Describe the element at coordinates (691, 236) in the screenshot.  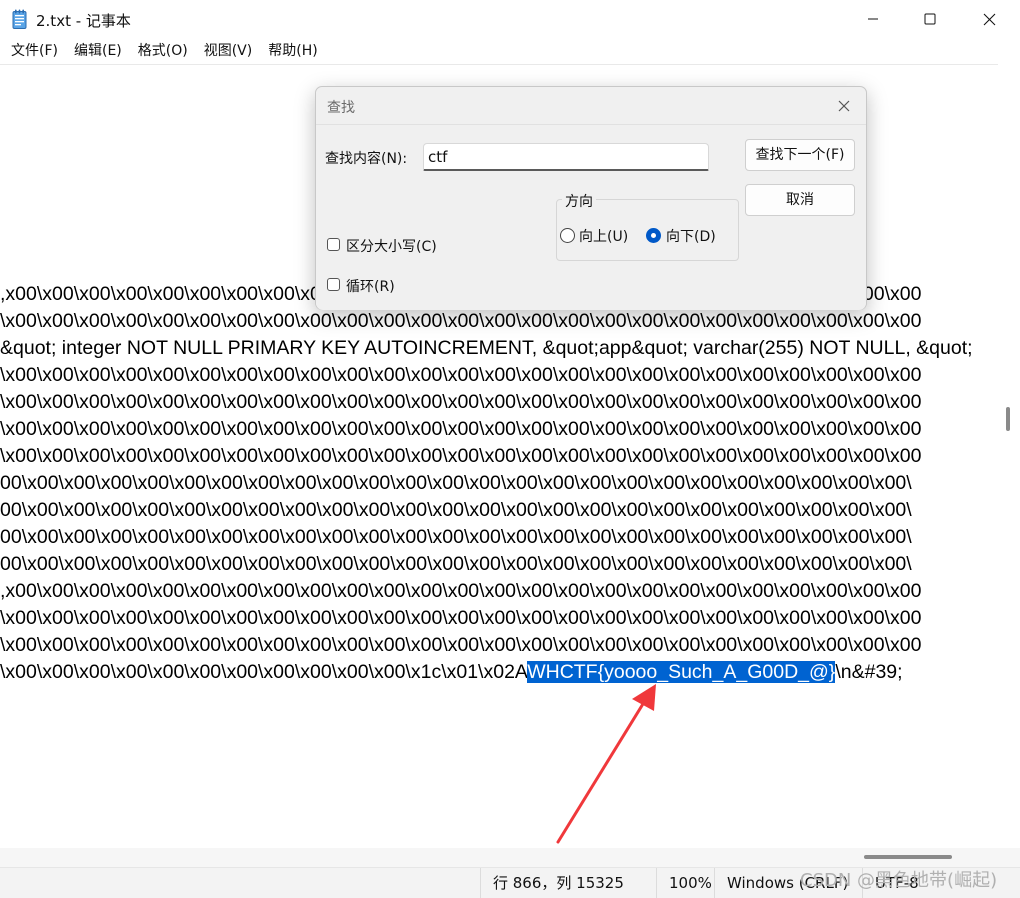
I see `direction-down-label: 向下(D)` at that location.